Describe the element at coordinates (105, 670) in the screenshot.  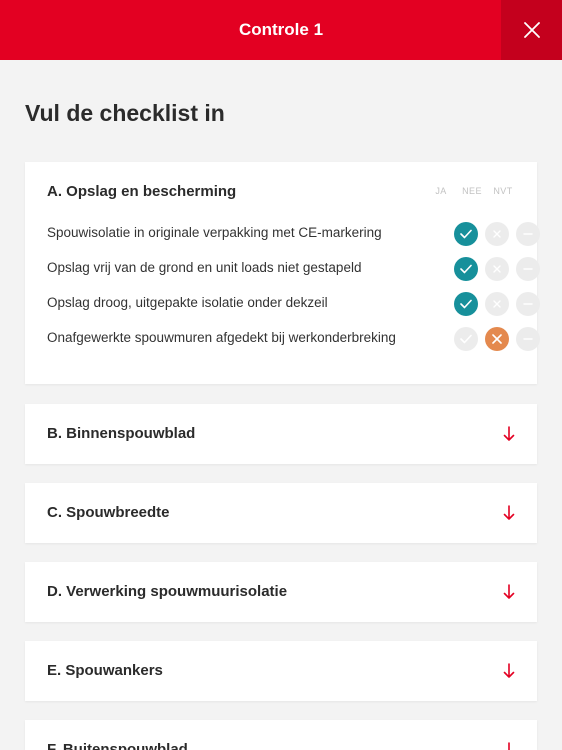
I see `section-title: E. Spouwankers` at that location.